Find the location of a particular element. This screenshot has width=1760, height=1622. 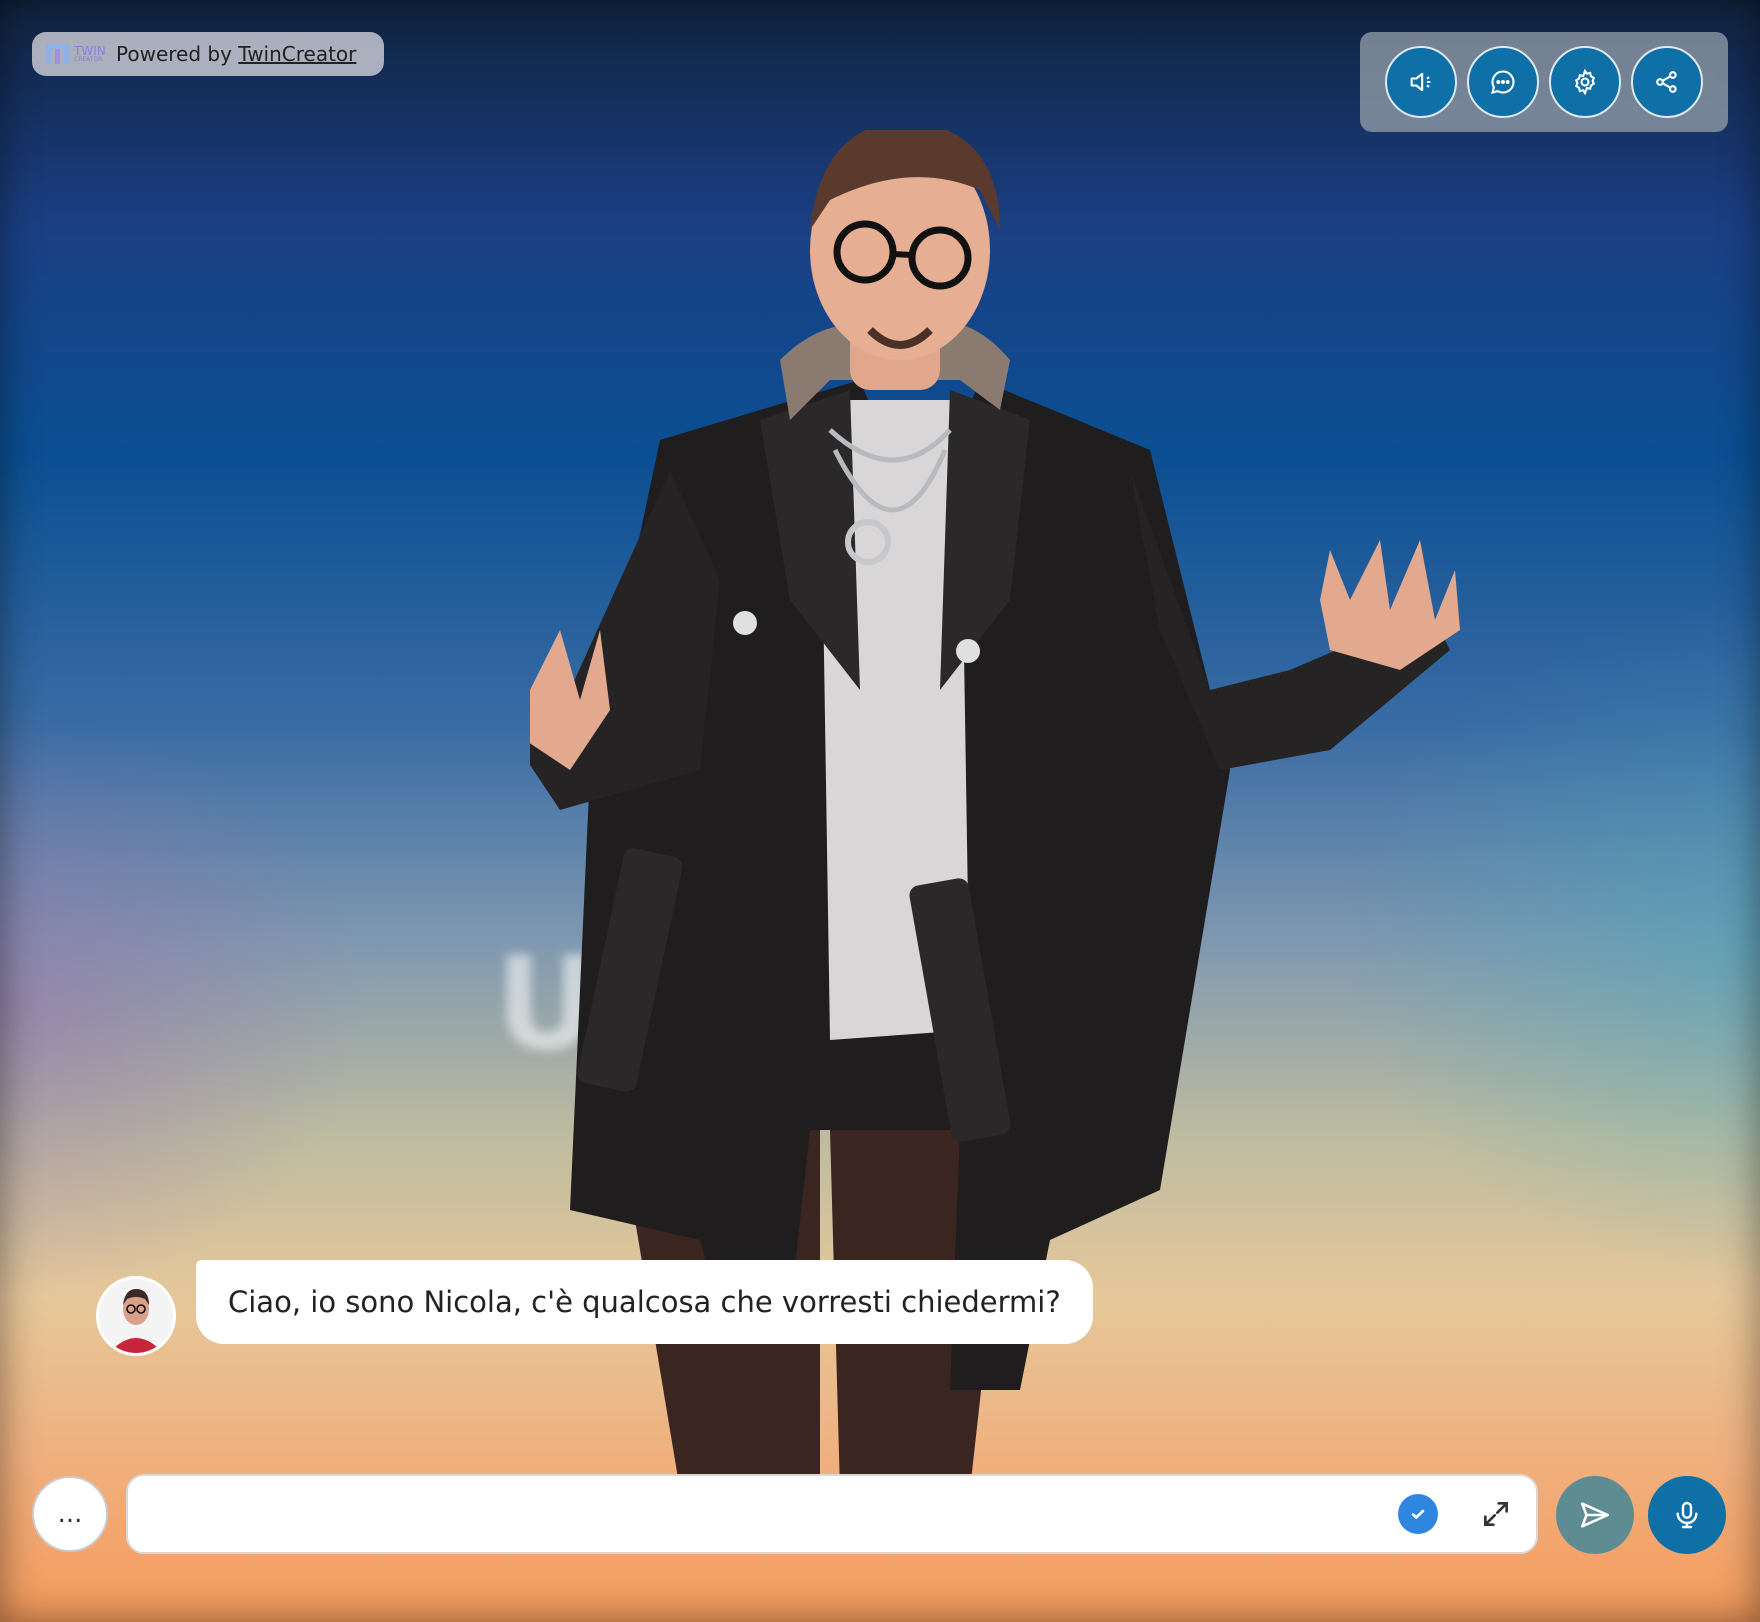

share-icon is located at coordinates (1666, 82).